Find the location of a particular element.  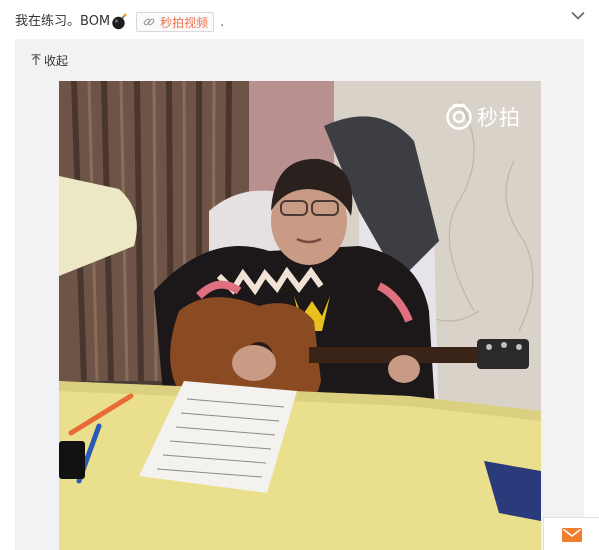

up-arrow-icon is located at coordinates (36, 60).